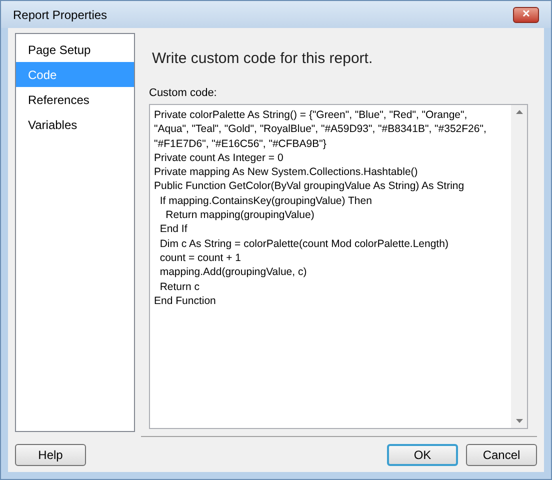 Image resolution: width=552 pixels, height=480 pixels. I want to click on window-title: Report Properties, so click(60, 15).